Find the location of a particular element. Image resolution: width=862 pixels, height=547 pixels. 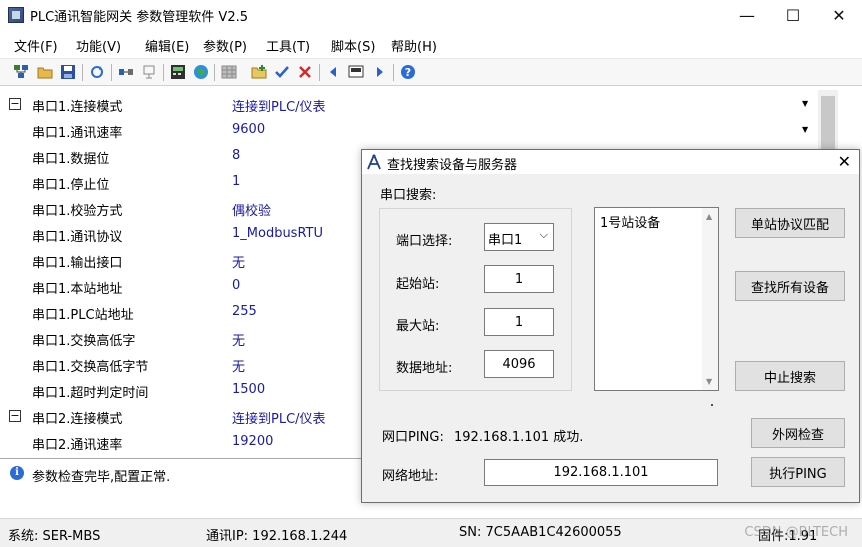

save-icon is located at coordinates (68, 72).